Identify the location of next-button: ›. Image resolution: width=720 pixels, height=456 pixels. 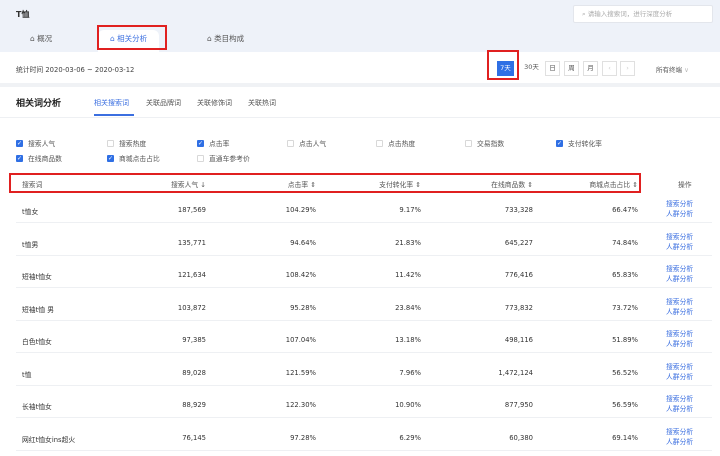
(627, 68).